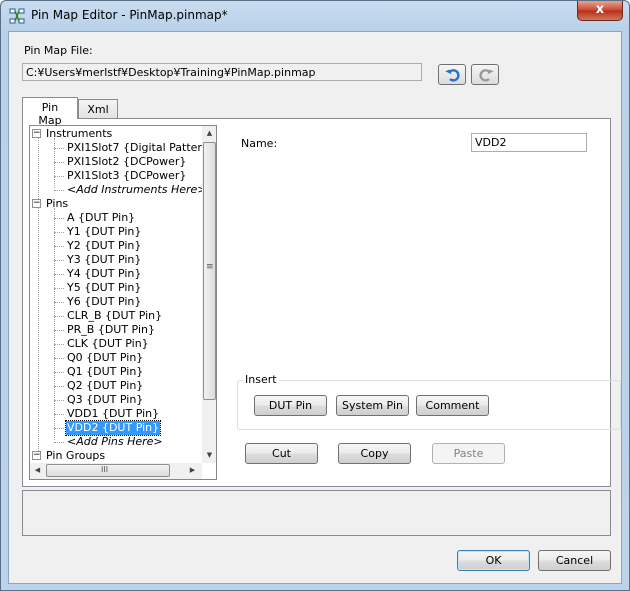 Image resolution: width=630 pixels, height=591 pixels. Describe the element at coordinates (315, 16) in the screenshot. I see `title-bar: Pin Map Editor - PinMap.pinmap* x` at that location.